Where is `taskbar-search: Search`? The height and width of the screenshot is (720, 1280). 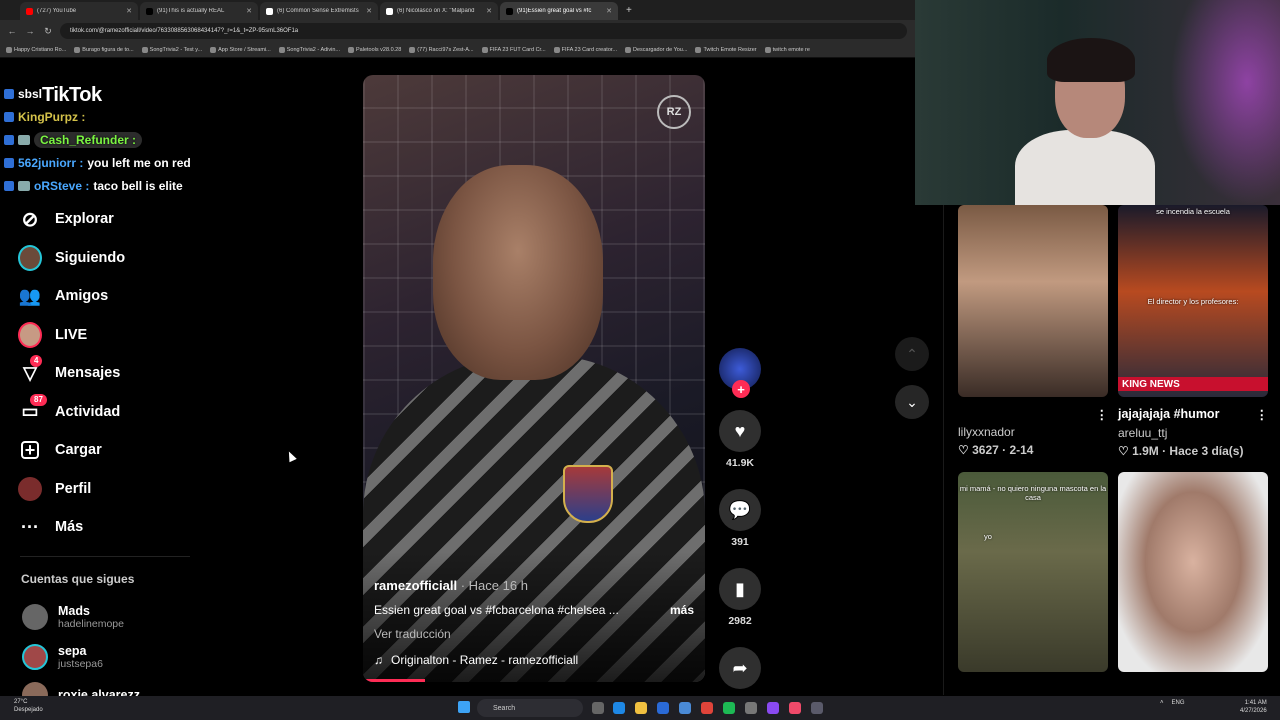
taskbar-search: Search is located at coordinates (530, 708).